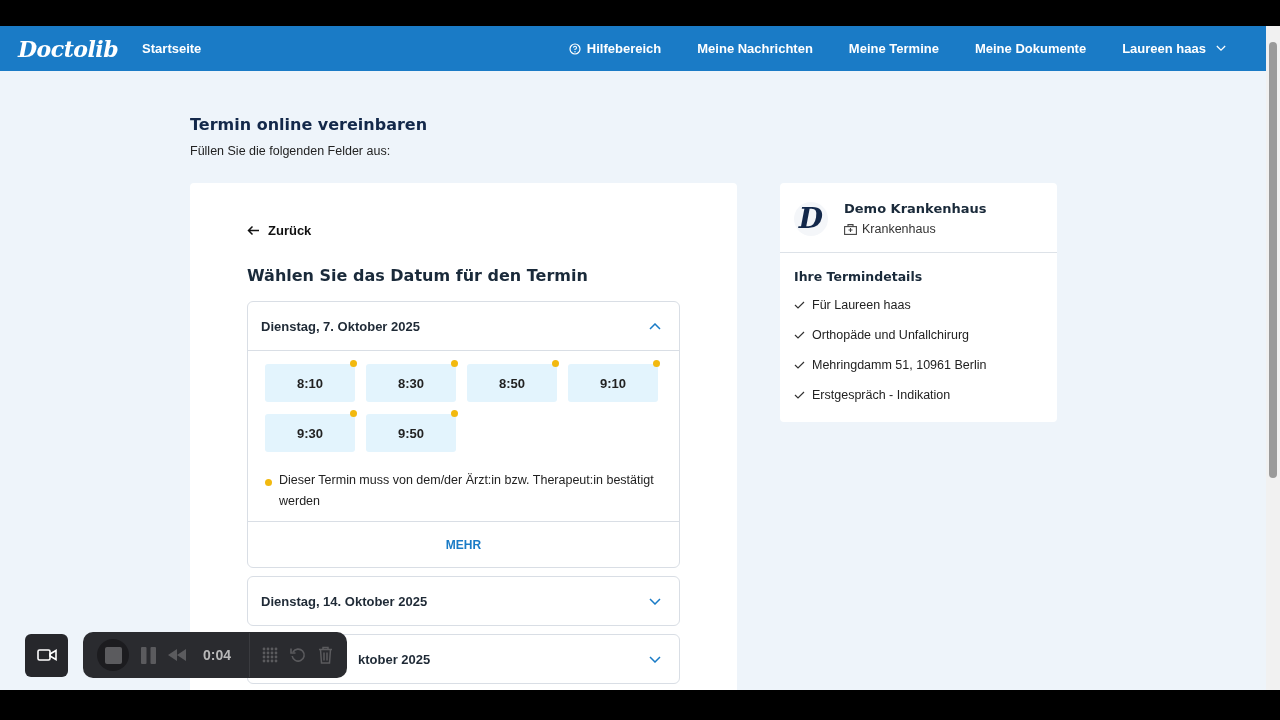  I want to click on page-subtitle: Füllen Sie die folgenden Felder aus:, so click(291, 151).